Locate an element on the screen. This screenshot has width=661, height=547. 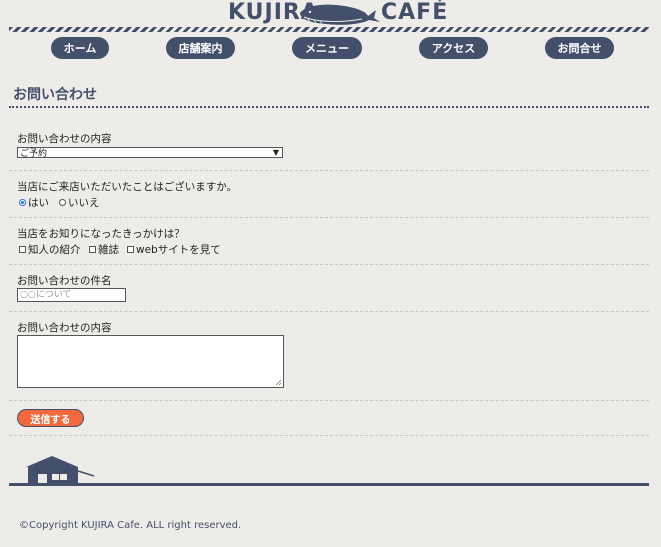
nav-store-info: 店舗案内 is located at coordinates (200, 48).